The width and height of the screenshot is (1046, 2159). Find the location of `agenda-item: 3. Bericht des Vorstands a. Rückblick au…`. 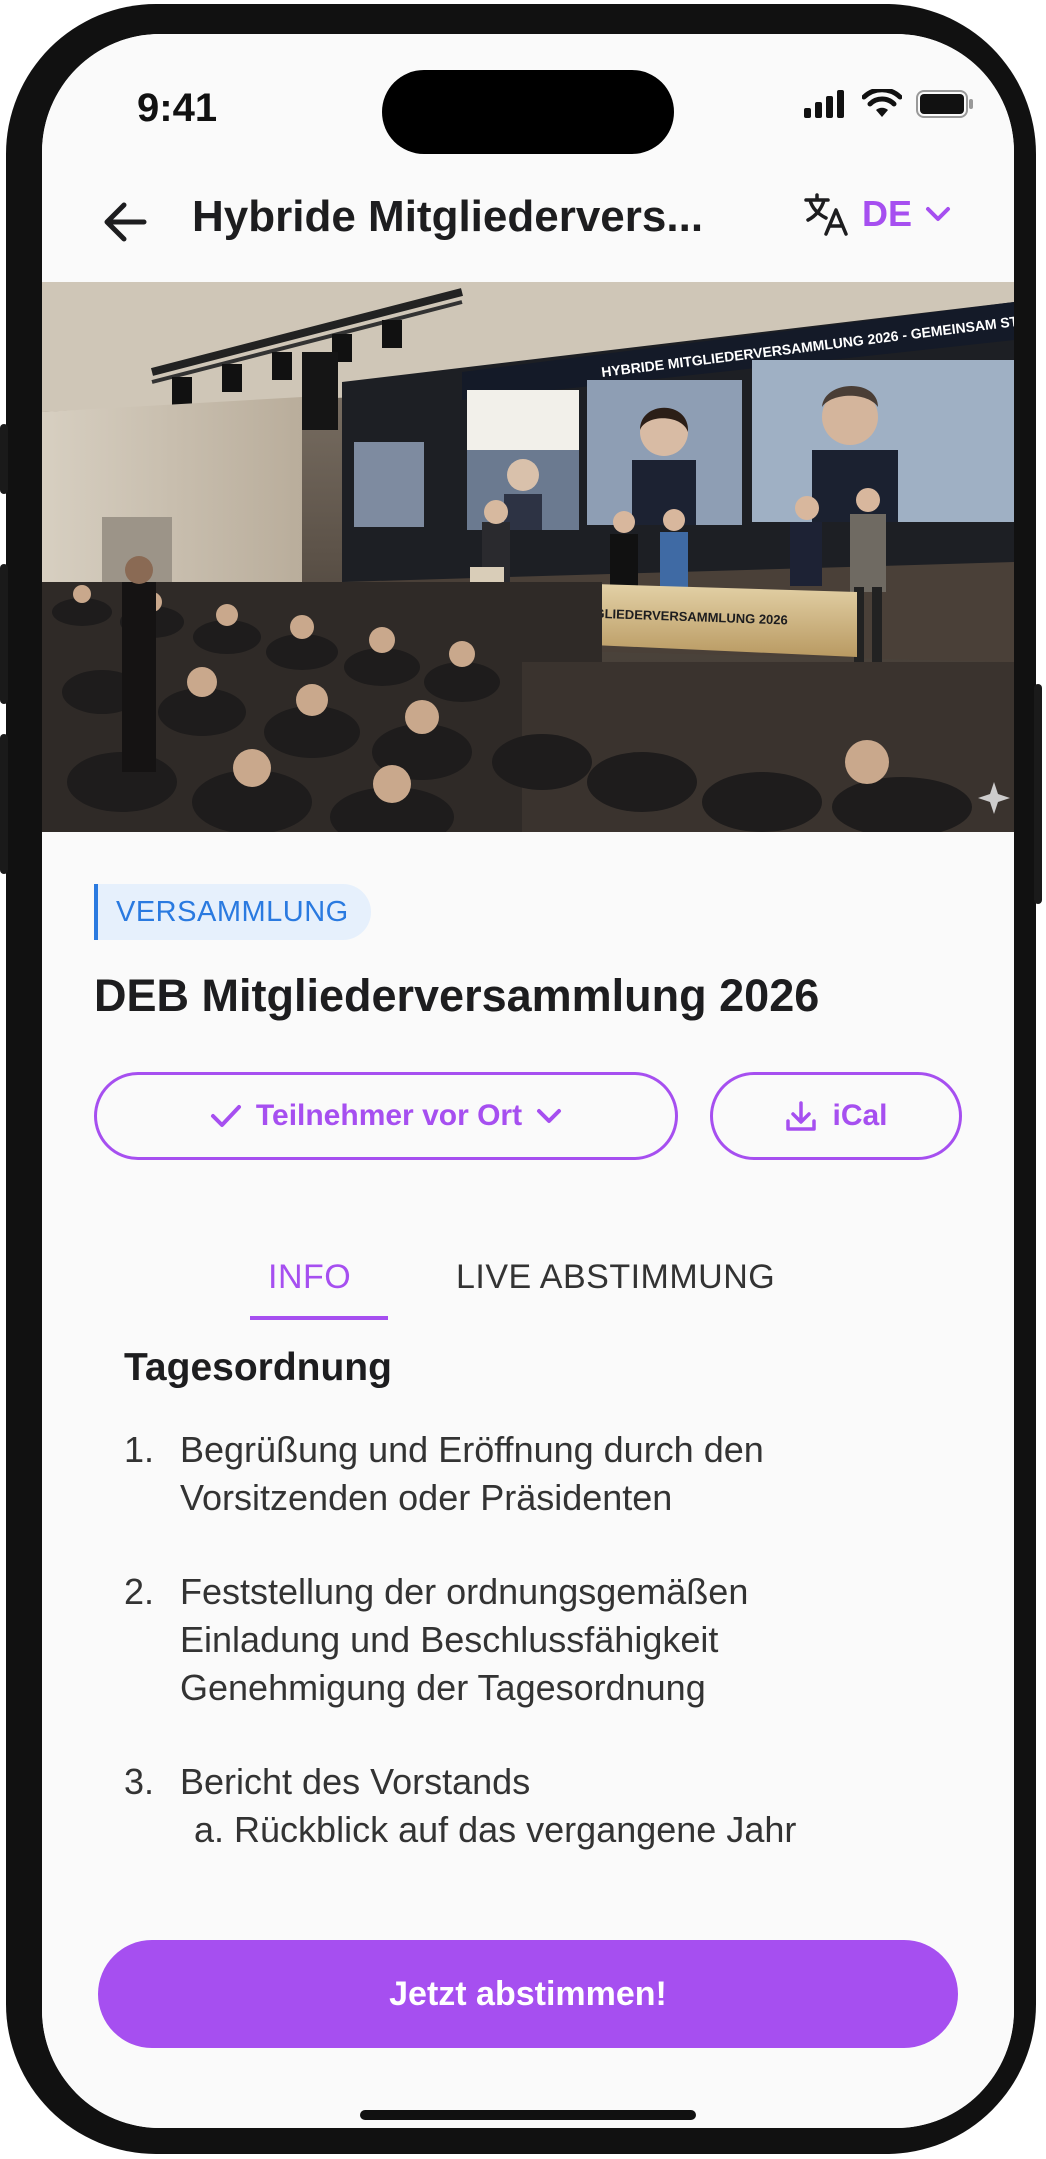

agenda-item: 3. Bericht des Vorstands a. Rückblick au… is located at coordinates (544, 1806).